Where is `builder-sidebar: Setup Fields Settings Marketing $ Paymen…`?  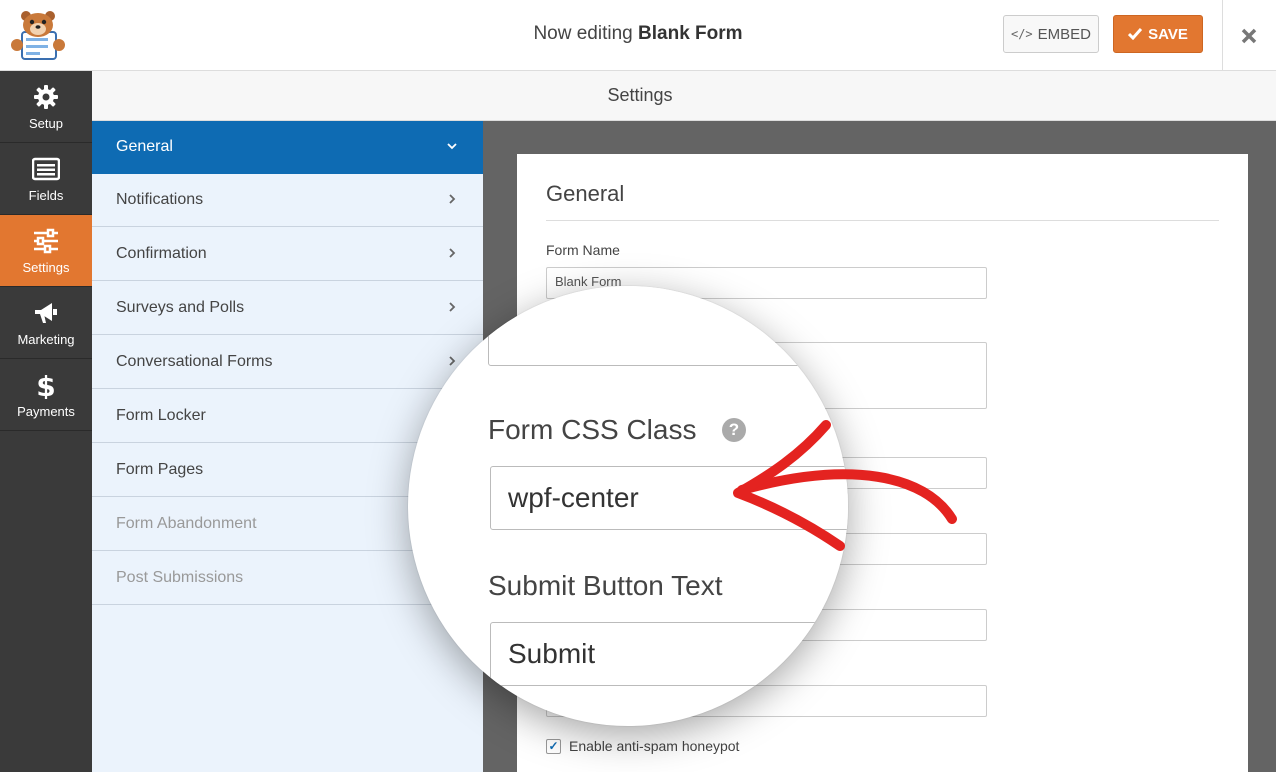
builder-sidebar: Setup Fields Settings Marketing $ Paymen… is located at coordinates (46, 421).